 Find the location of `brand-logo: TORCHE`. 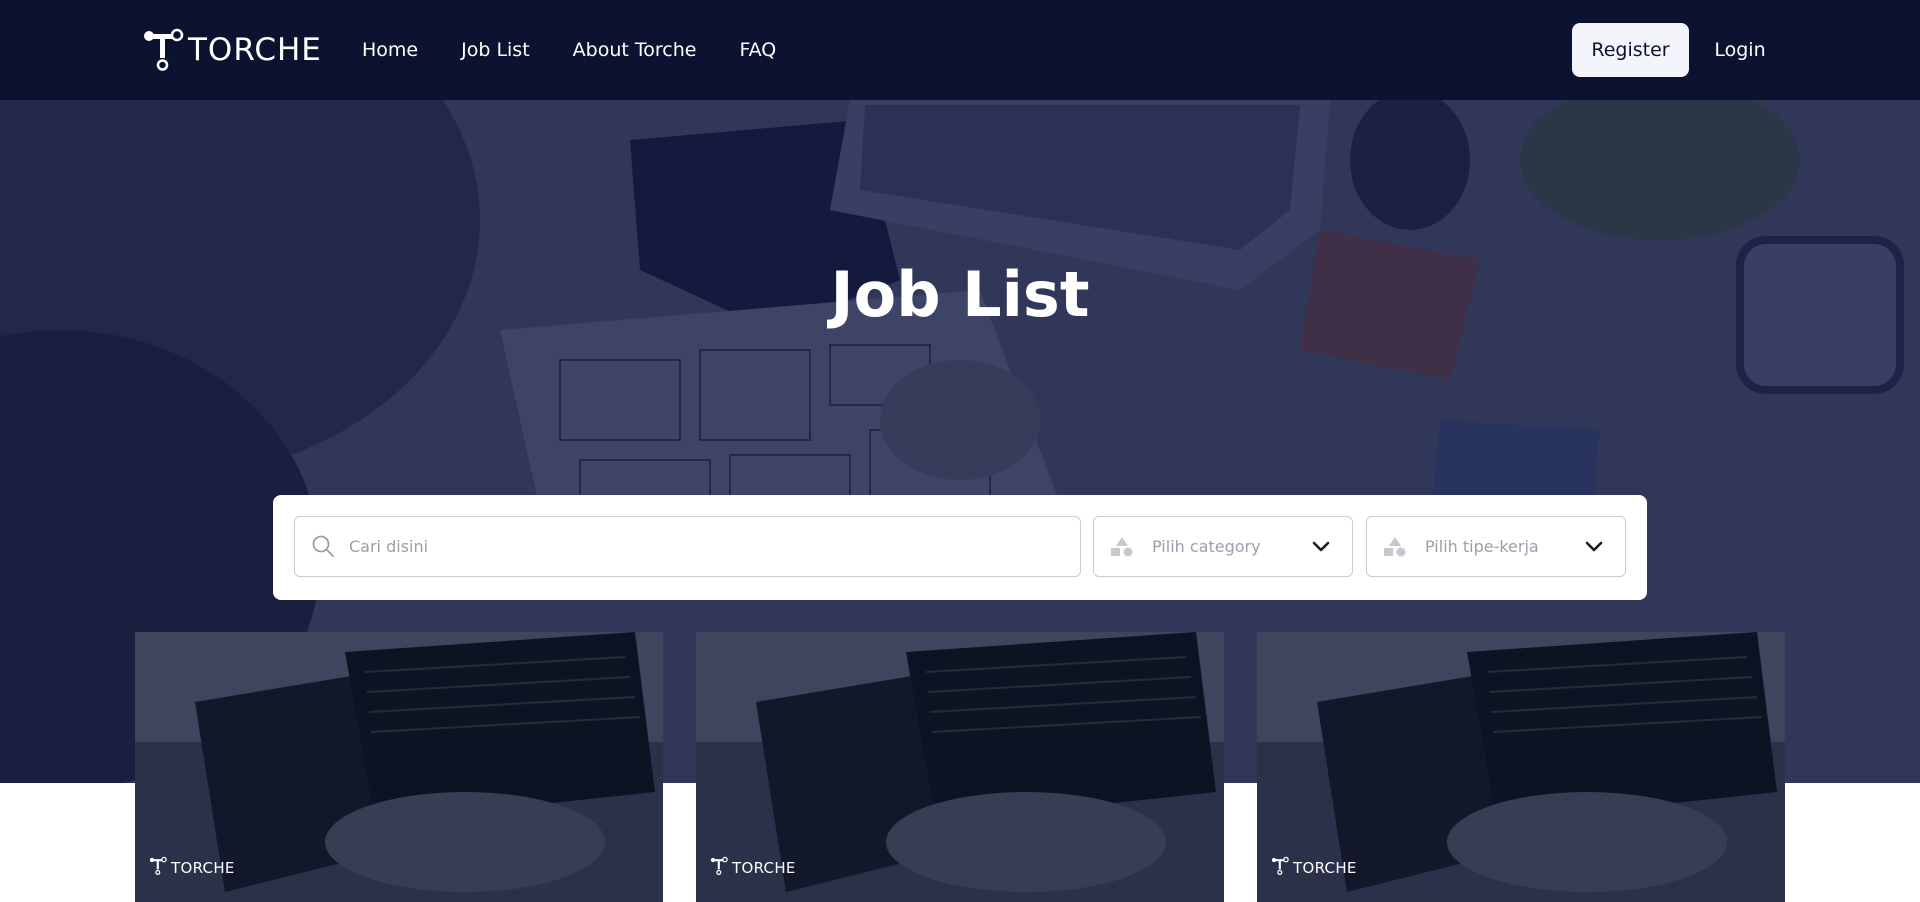

brand-logo: TORCHE is located at coordinates (232, 50).